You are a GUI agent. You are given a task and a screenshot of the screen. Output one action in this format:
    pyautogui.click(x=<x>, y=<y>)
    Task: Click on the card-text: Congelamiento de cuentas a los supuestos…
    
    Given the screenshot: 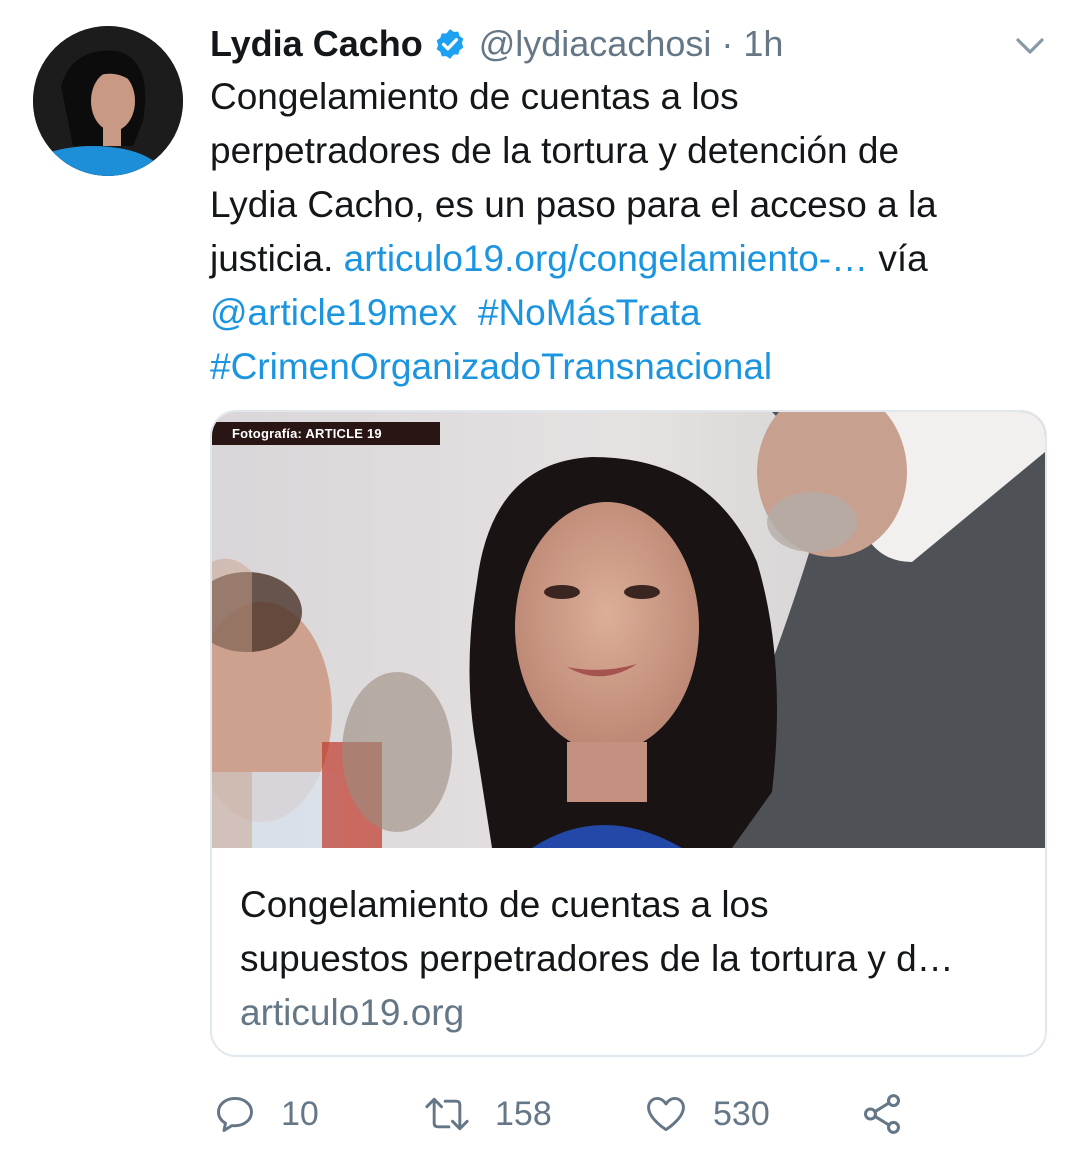 What is the action you would take?
    pyautogui.click(x=635, y=959)
    